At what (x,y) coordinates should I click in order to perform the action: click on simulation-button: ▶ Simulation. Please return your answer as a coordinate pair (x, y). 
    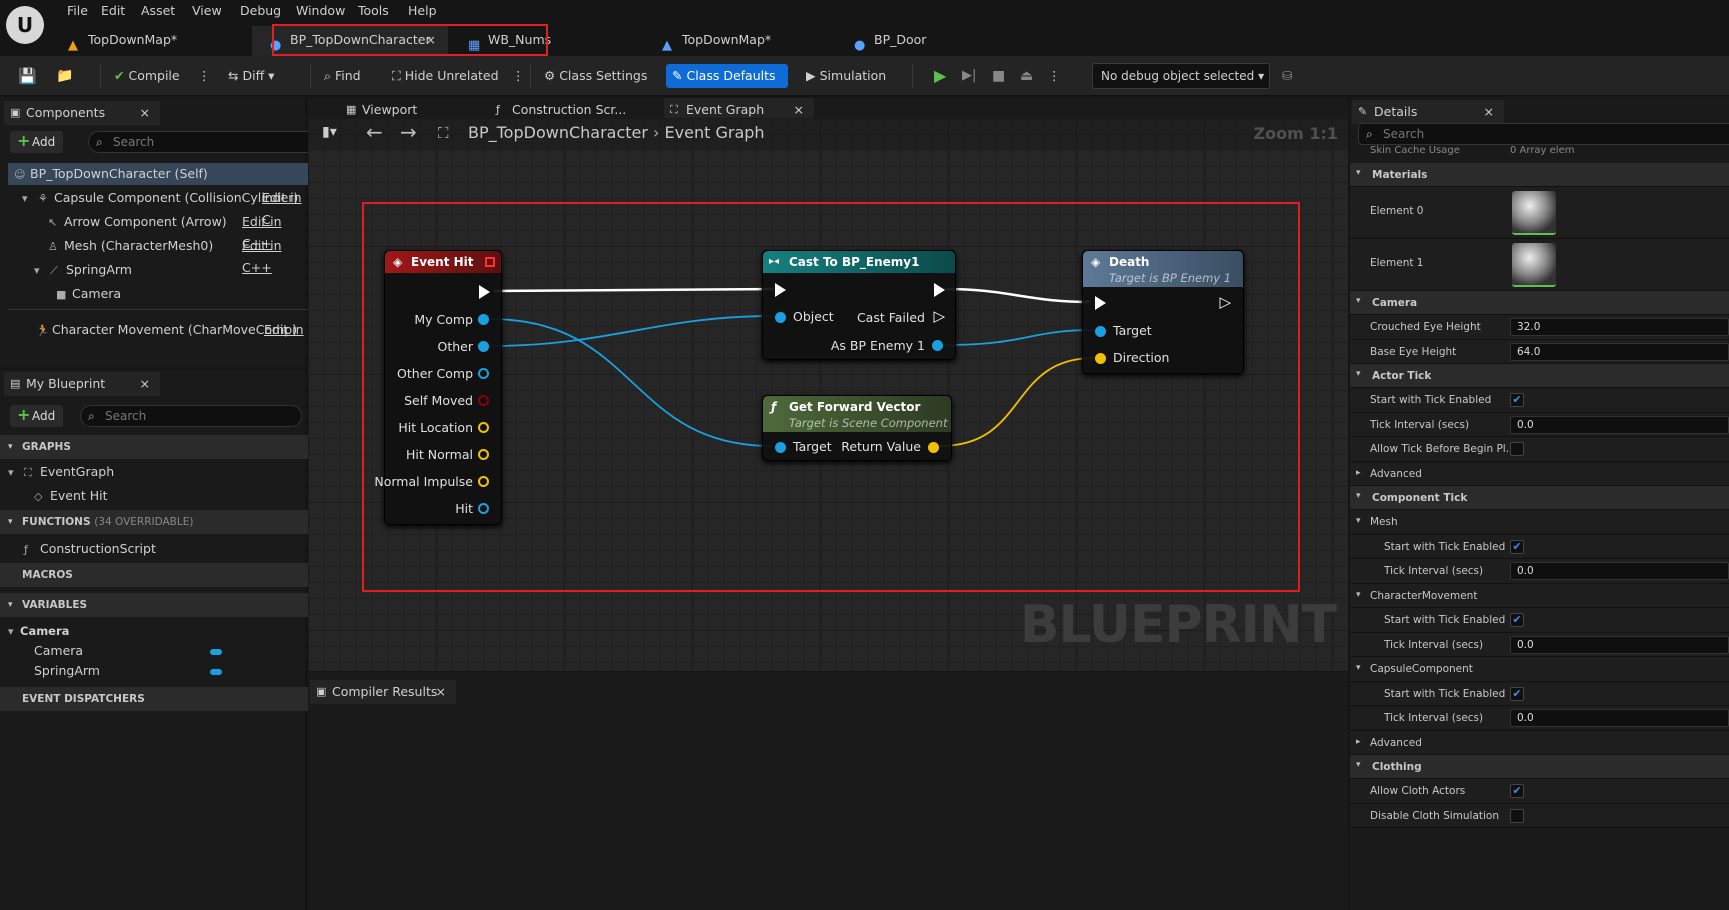
    Looking at the image, I should click on (846, 76).